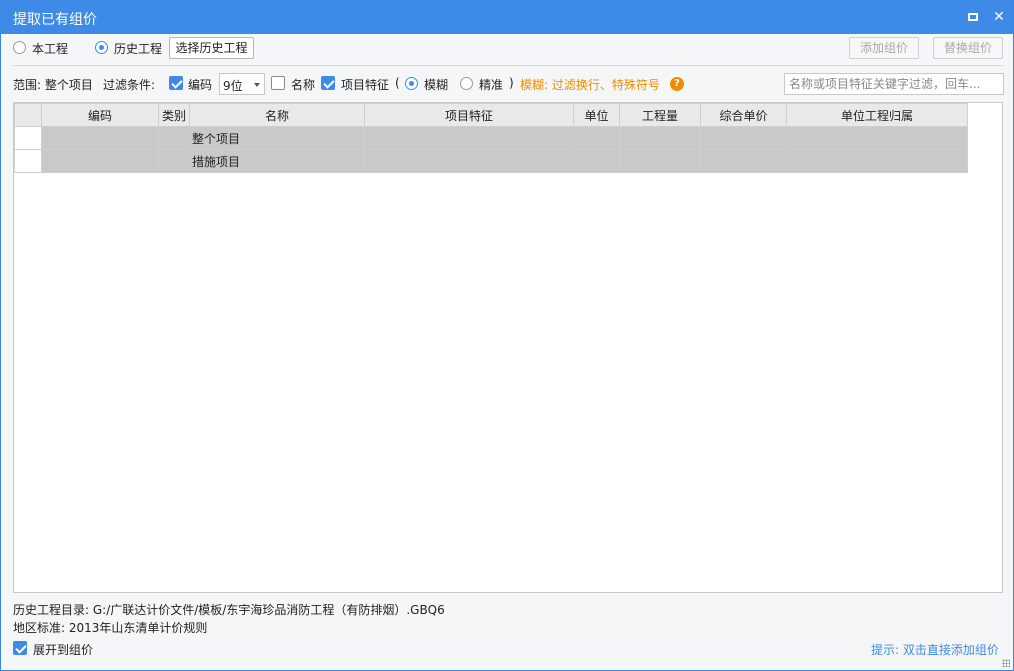  Describe the element at coordinates (894, 84) in the screenshot. I see `keyword-filter-input` at that location.